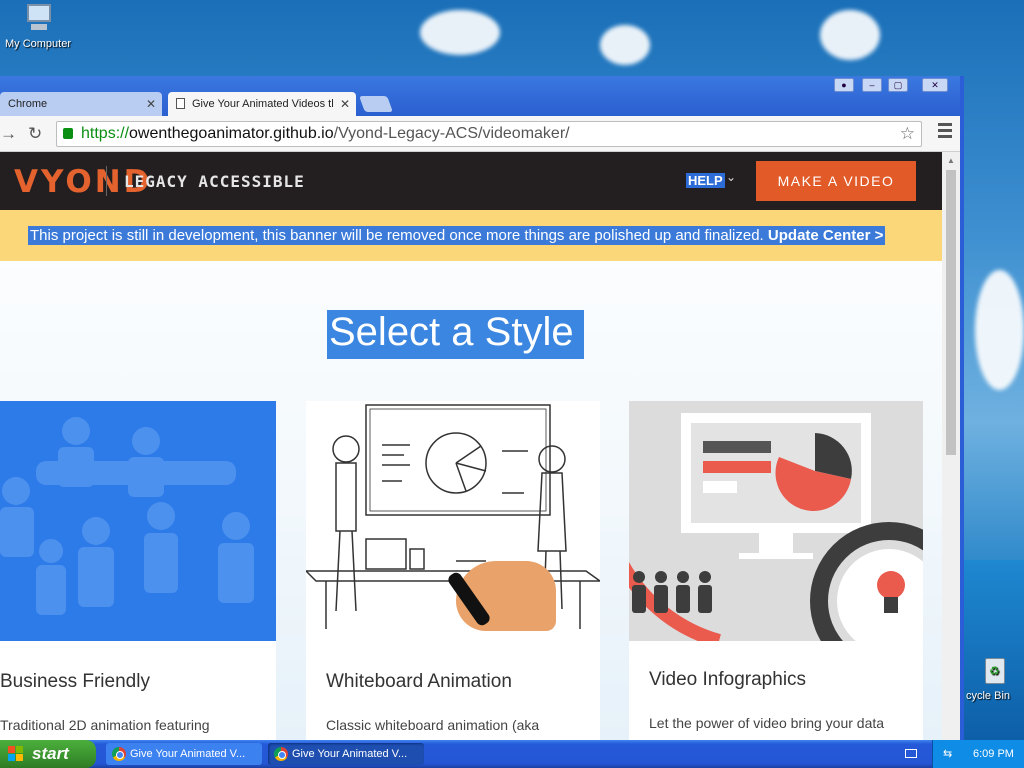 The width and height of the screenshot is (1024, 768). I want to click on start-label: start, so click(50, 753).